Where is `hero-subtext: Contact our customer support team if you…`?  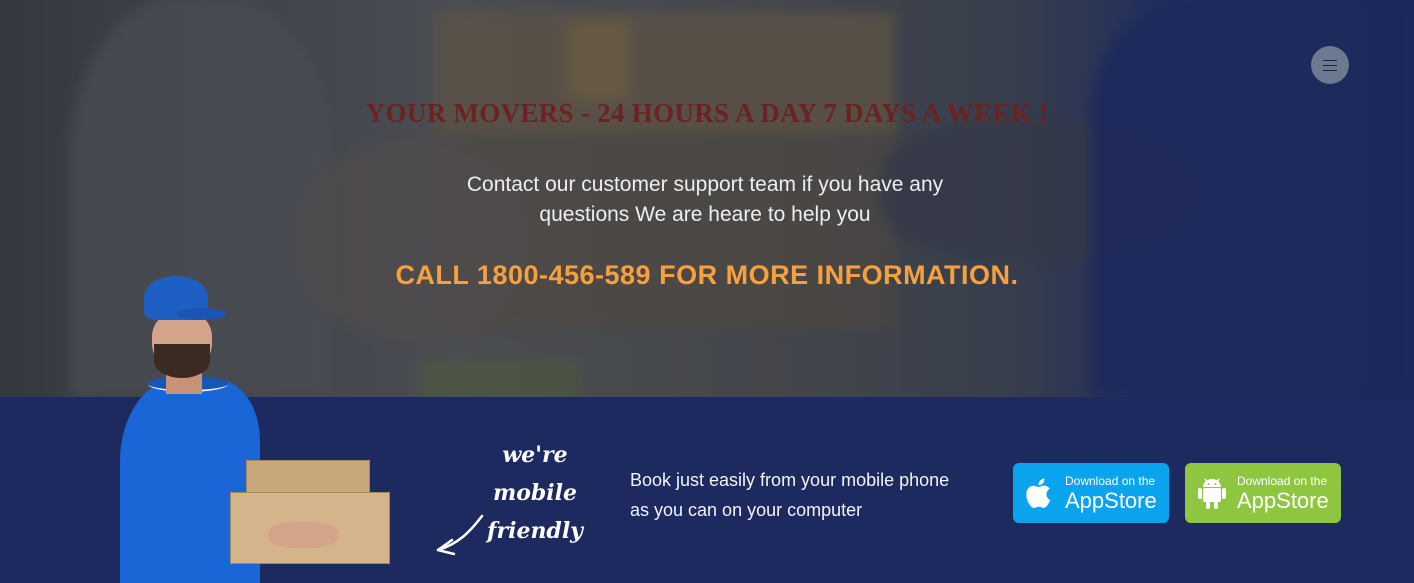
hero-subtext: Contact our customer support team if you… is located at coordinates (705, 199).